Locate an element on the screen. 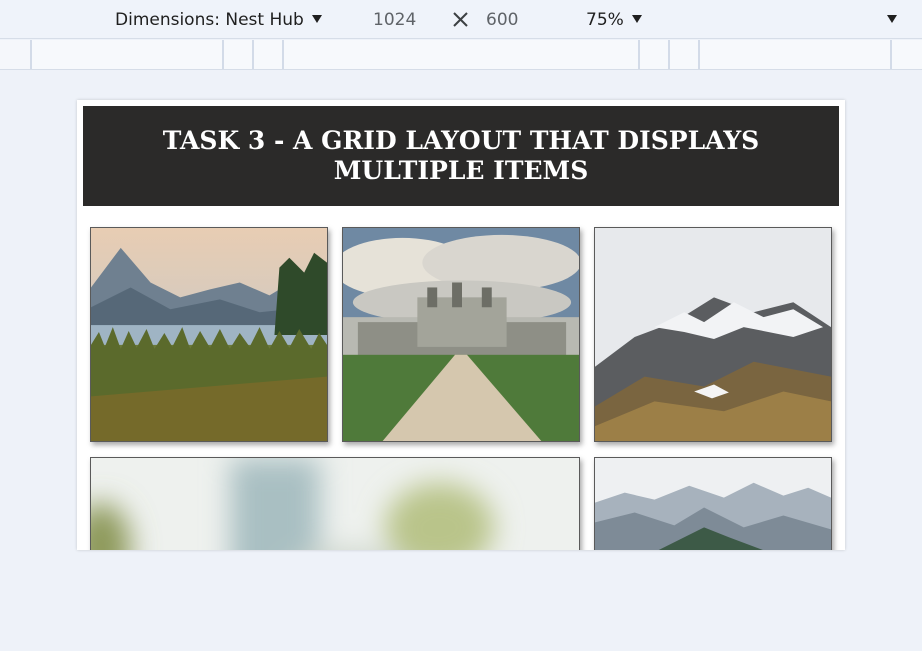 This screenshot has height=651, width=922. zoom-label: 75% is located at coordinates (605, 20).